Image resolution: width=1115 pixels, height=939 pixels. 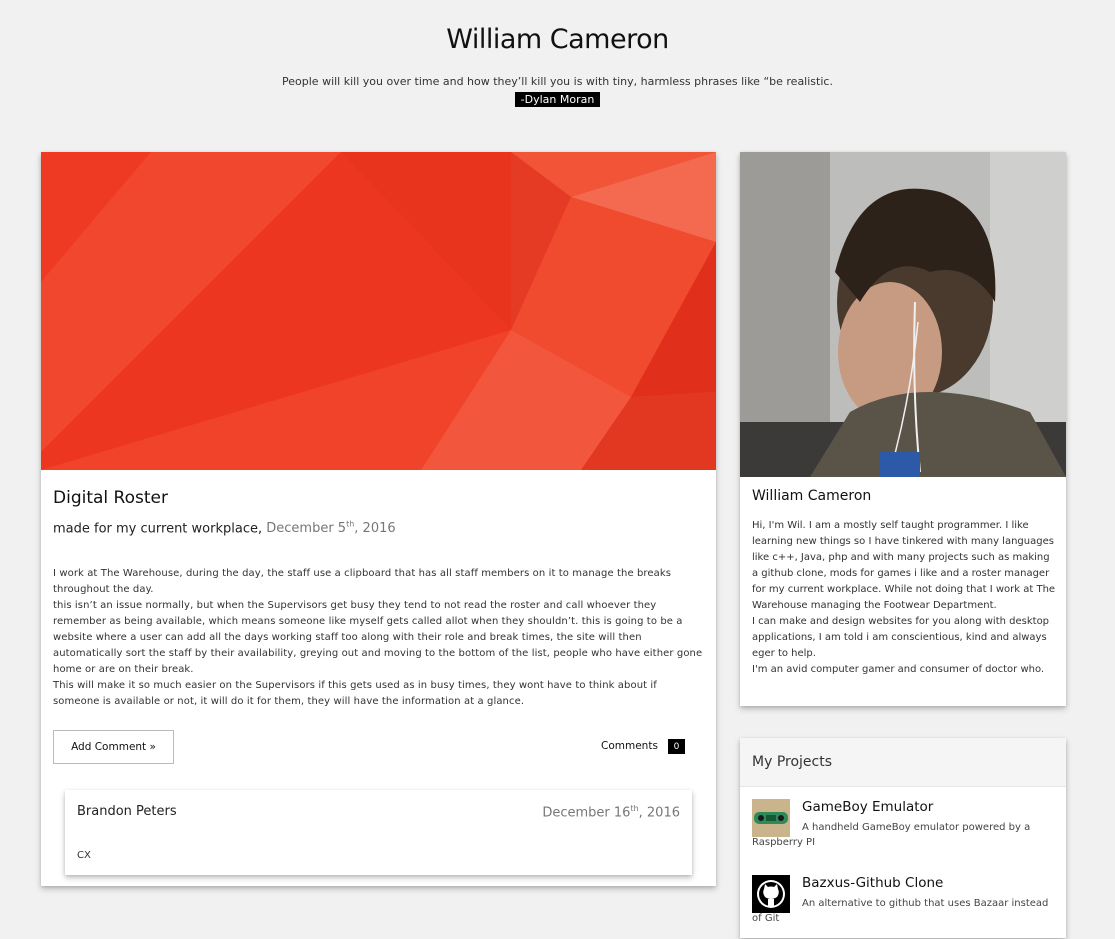 What do you see at coordinates (629, 746) in the screenshot?
I see `comments-label: Comments` at bounding box center [629, 746].